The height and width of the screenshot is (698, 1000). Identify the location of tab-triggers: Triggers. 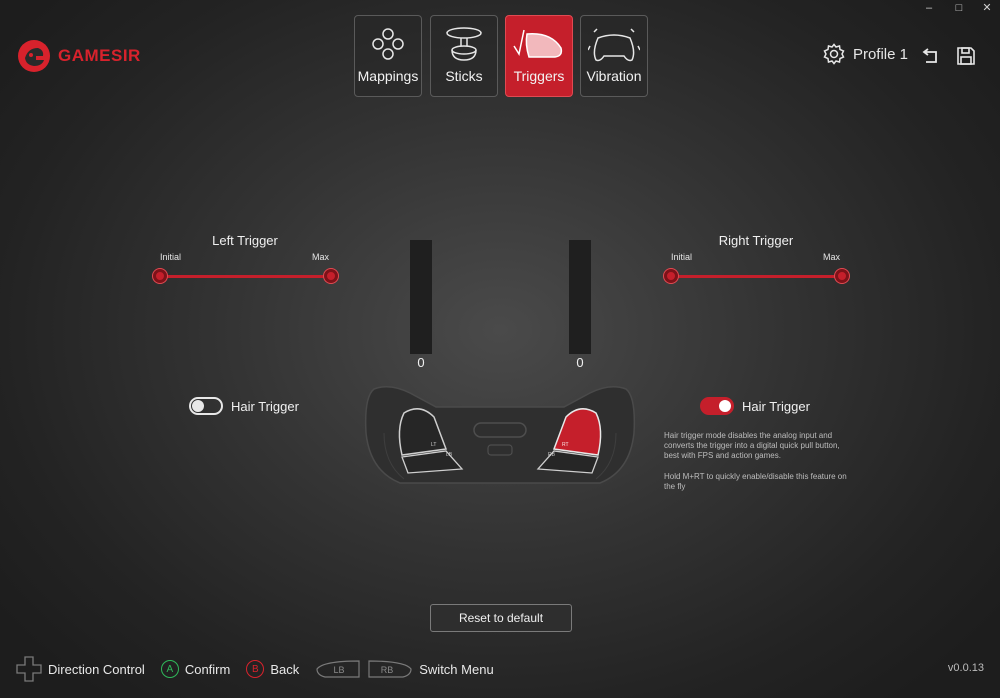
(539, 56).